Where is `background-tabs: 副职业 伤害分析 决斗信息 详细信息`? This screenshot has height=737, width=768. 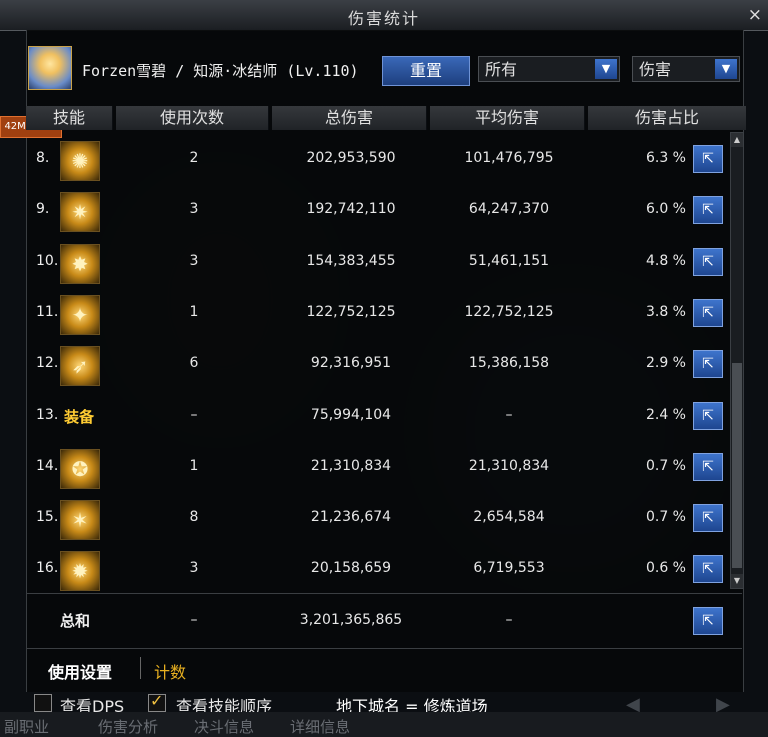 background-tabs: 副职业 伤害分析 决斗信息 详细信息 is located at coordinates (384, 724).